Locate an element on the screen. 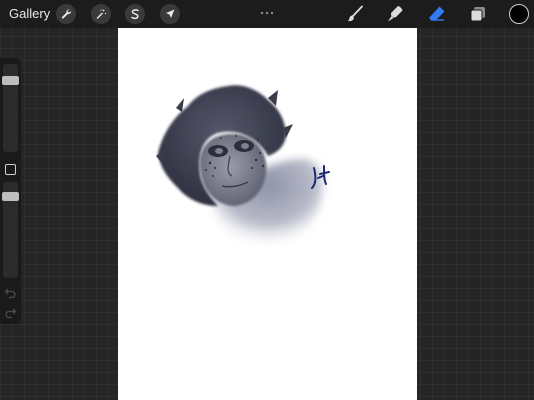 The image size is (534, 400). wrench-icon is located at coordinates (66, 14).